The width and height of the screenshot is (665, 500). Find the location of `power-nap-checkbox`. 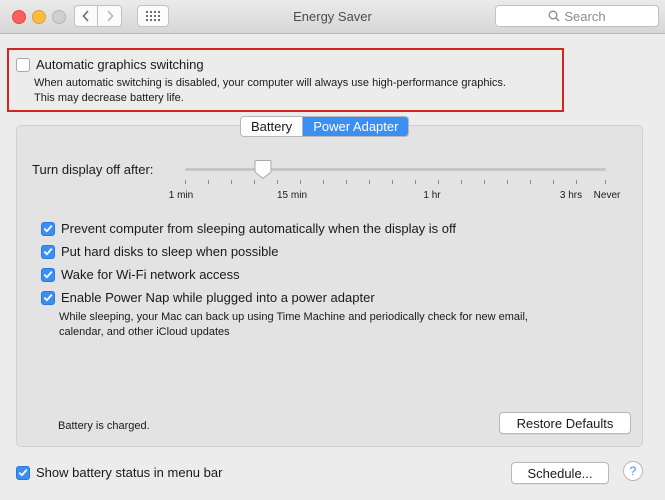

power-nap-checkbox is located at coordinates (48, 297).